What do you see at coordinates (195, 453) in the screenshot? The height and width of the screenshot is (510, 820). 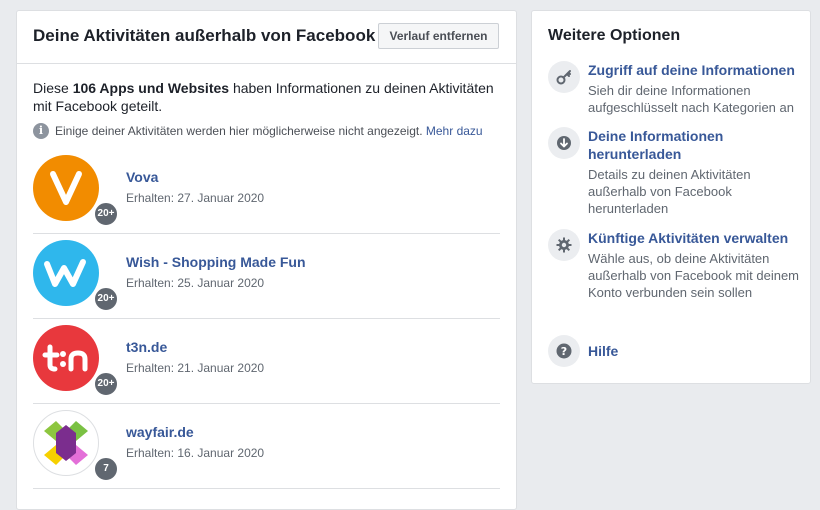 I see `app-received-date: Erhalten: 16. Januar 2020` at bounding box center [195, 453].